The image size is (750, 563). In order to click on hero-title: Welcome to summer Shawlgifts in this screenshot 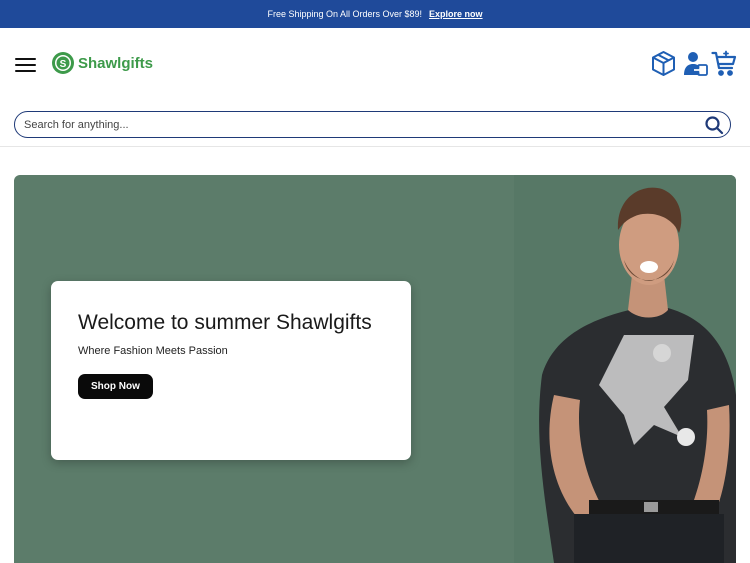, I will do `click(225, 322)`.